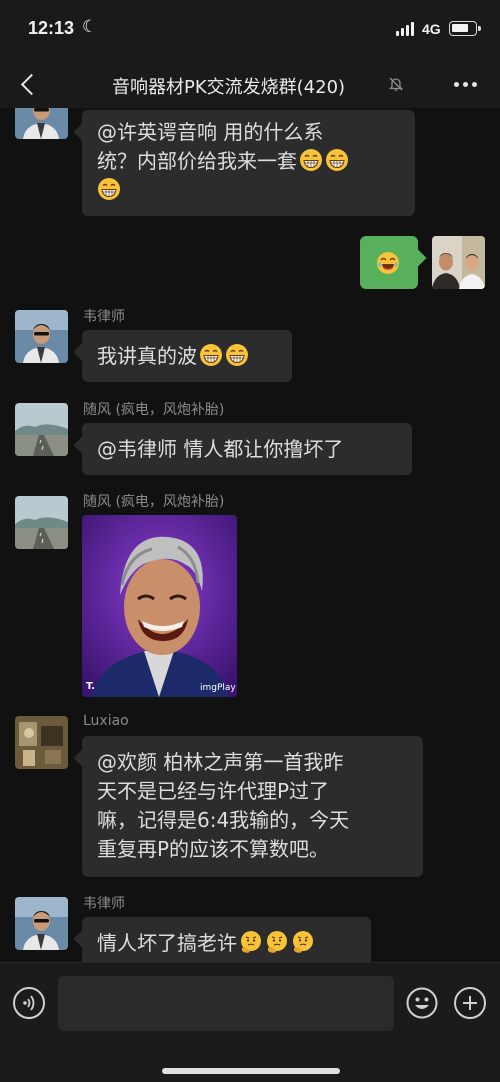 The height and width of the screenshot is (1082, 500). What do you see at coordinates (218, 688) in the screenshot?
I see `image-watermark: imgPlay` at bounding box center [218, 688].